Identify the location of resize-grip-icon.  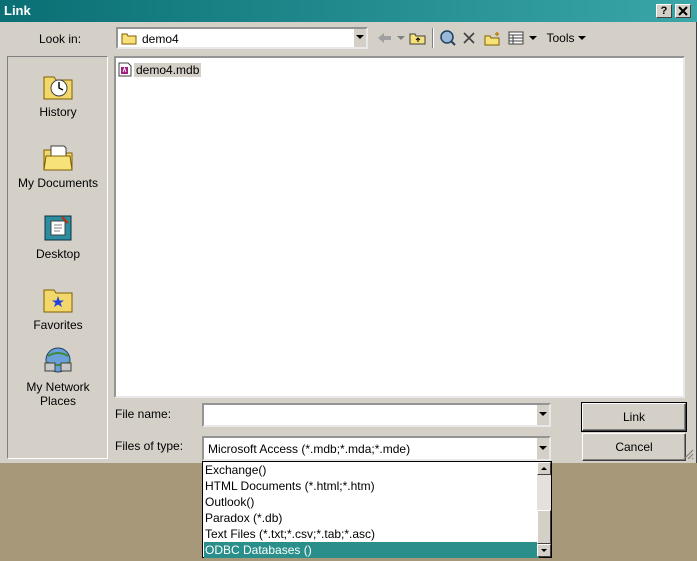
(688, 454).